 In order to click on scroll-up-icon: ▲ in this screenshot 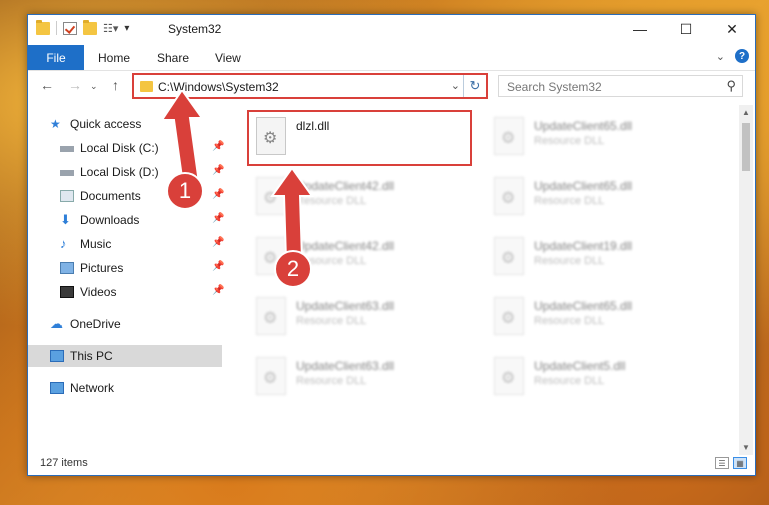, I will do `click(746, 112)`.